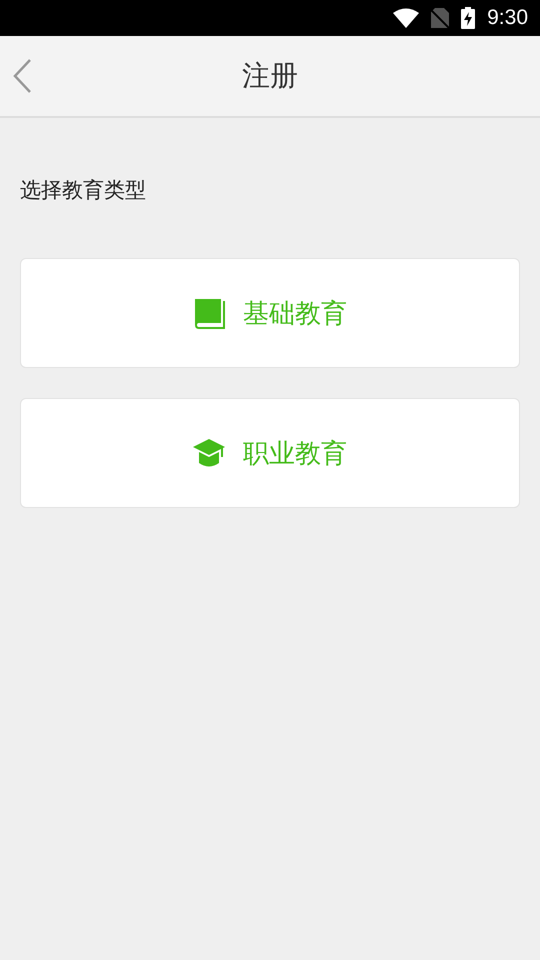 The width and height of the screenshot is (540, 960). Describe the element at coordinates (440, 18) in the screenshot. I see `no-sim-icon` at that location.